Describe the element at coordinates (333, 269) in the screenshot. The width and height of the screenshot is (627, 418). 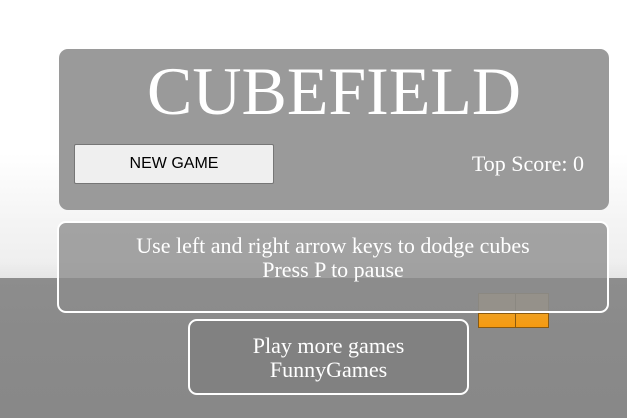
I see `instructions-pause: Press P to pause` at that location.